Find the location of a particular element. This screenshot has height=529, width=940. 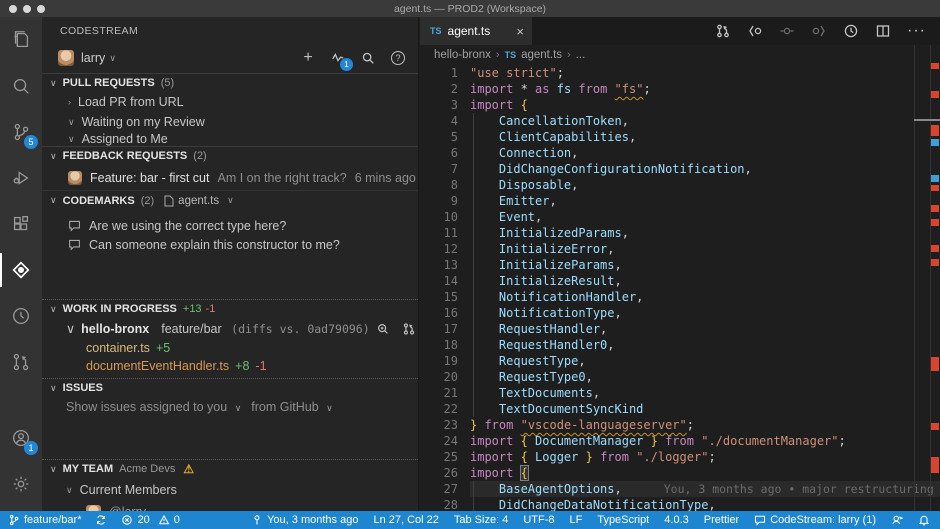

code-line: import { Logger } from "./logger"; is located at coordinates (699, 457).